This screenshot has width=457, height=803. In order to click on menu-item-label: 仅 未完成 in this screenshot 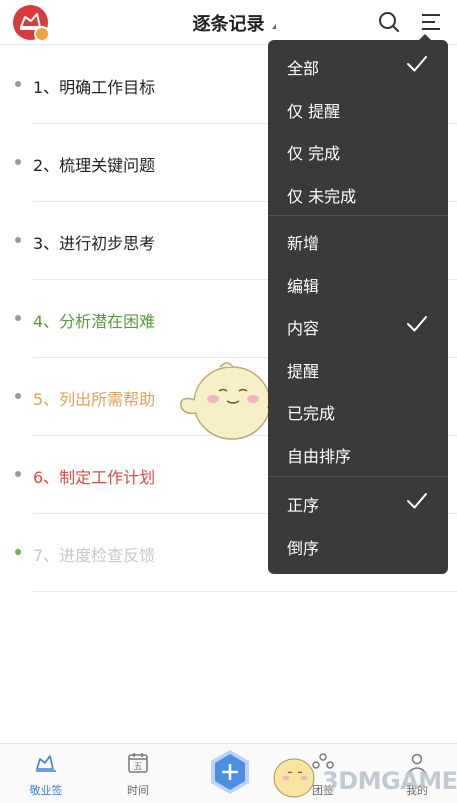, I will do `click(322, 196)`.